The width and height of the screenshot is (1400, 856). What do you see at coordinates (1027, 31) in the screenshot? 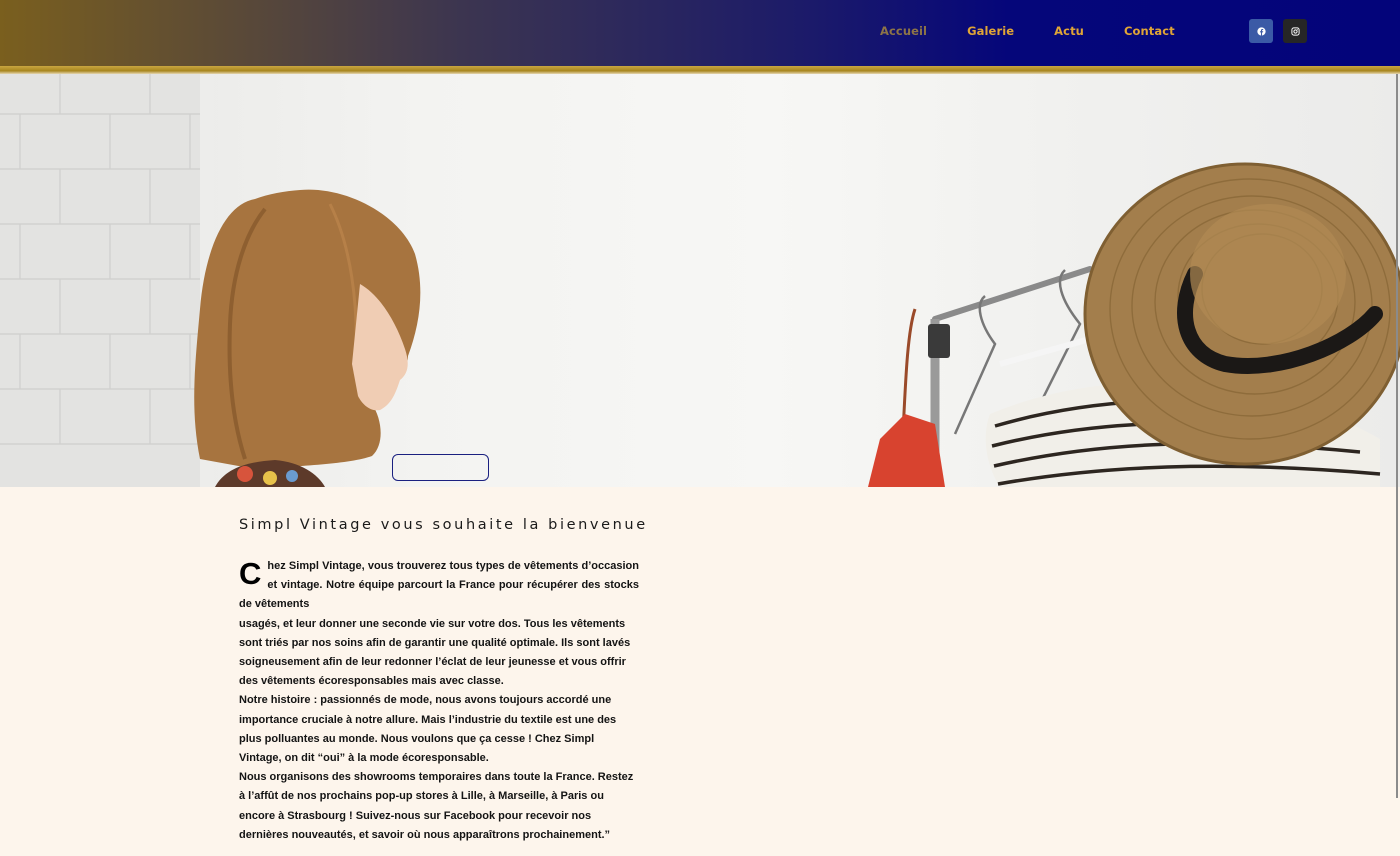
I see `main-nav: Accueil Galerie Actu Contact` at bounding box center [1027, 31].